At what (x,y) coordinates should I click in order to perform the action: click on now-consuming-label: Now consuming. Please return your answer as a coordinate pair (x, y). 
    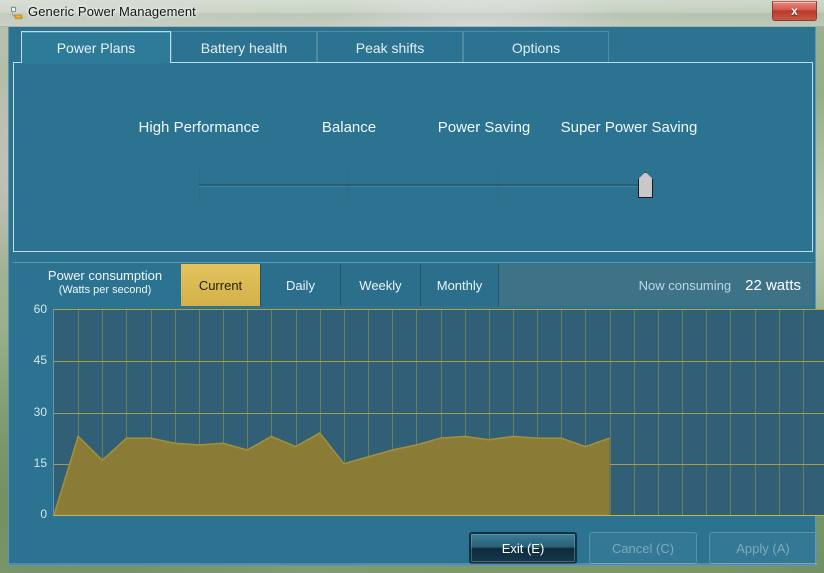
    Looking at the image, I should click on (685, 285).